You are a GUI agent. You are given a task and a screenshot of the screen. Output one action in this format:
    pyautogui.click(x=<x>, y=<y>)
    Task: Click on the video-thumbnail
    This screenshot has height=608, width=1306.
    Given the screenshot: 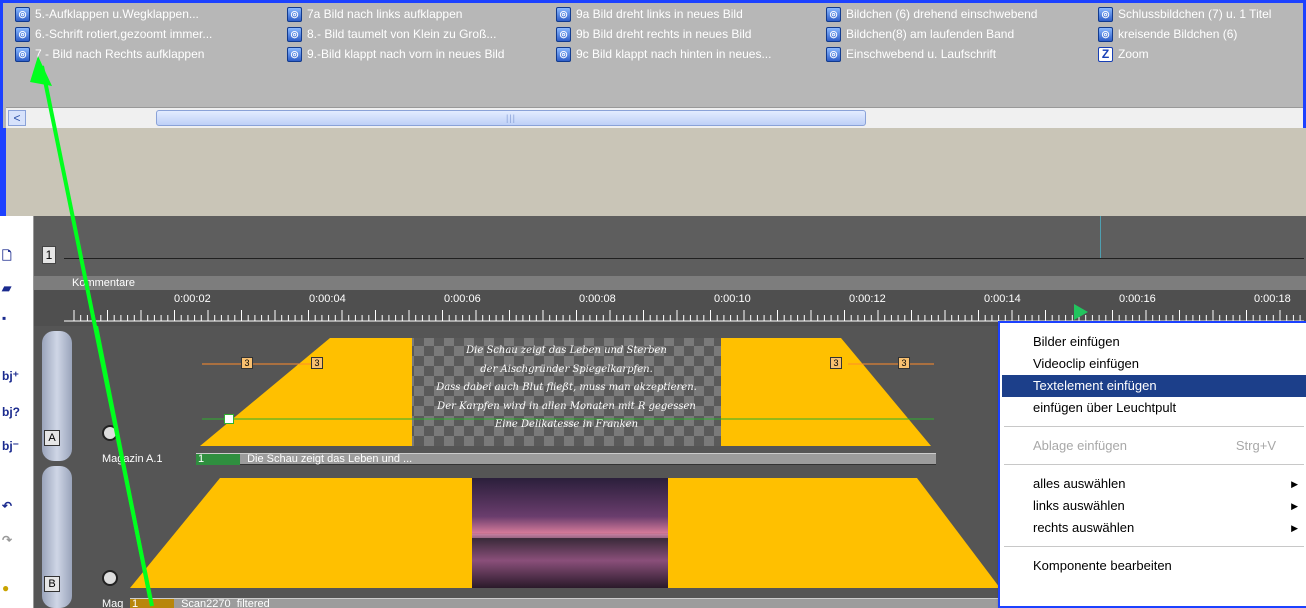 What is the action you would take?
    pyautogui.click(x=570, y=533)
    